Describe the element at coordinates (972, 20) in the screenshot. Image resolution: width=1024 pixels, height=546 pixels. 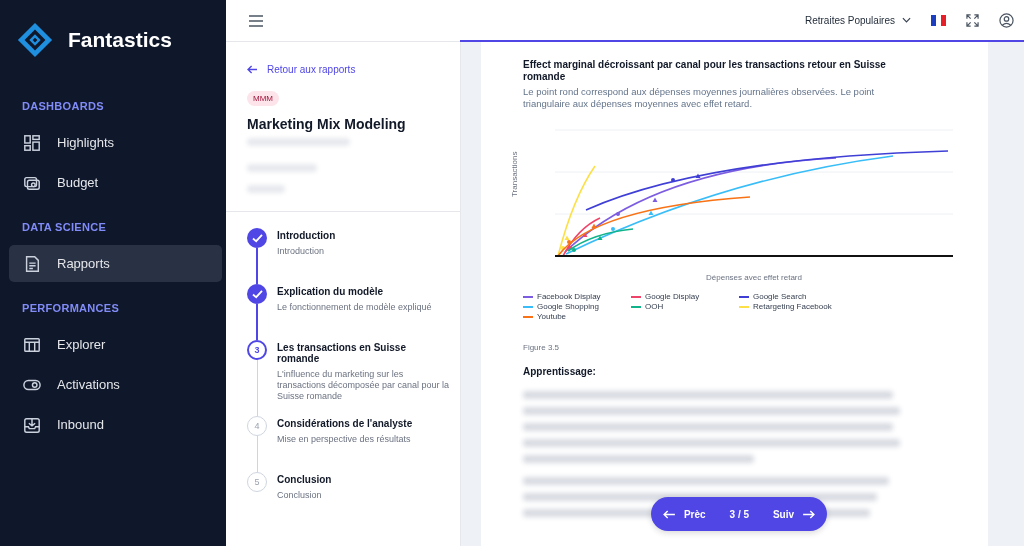
I see `fullscreen-icon` at that location.